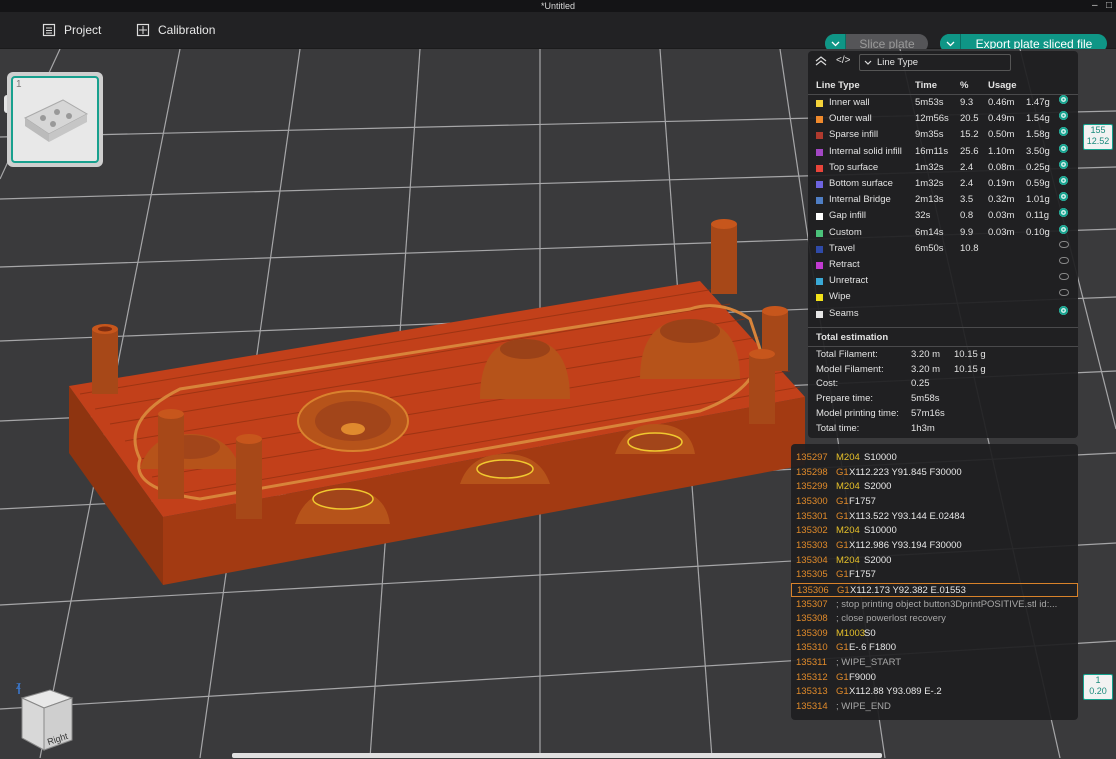  I want to click on legend-row: Travel 6m50s 10.8, so click(943, 248).